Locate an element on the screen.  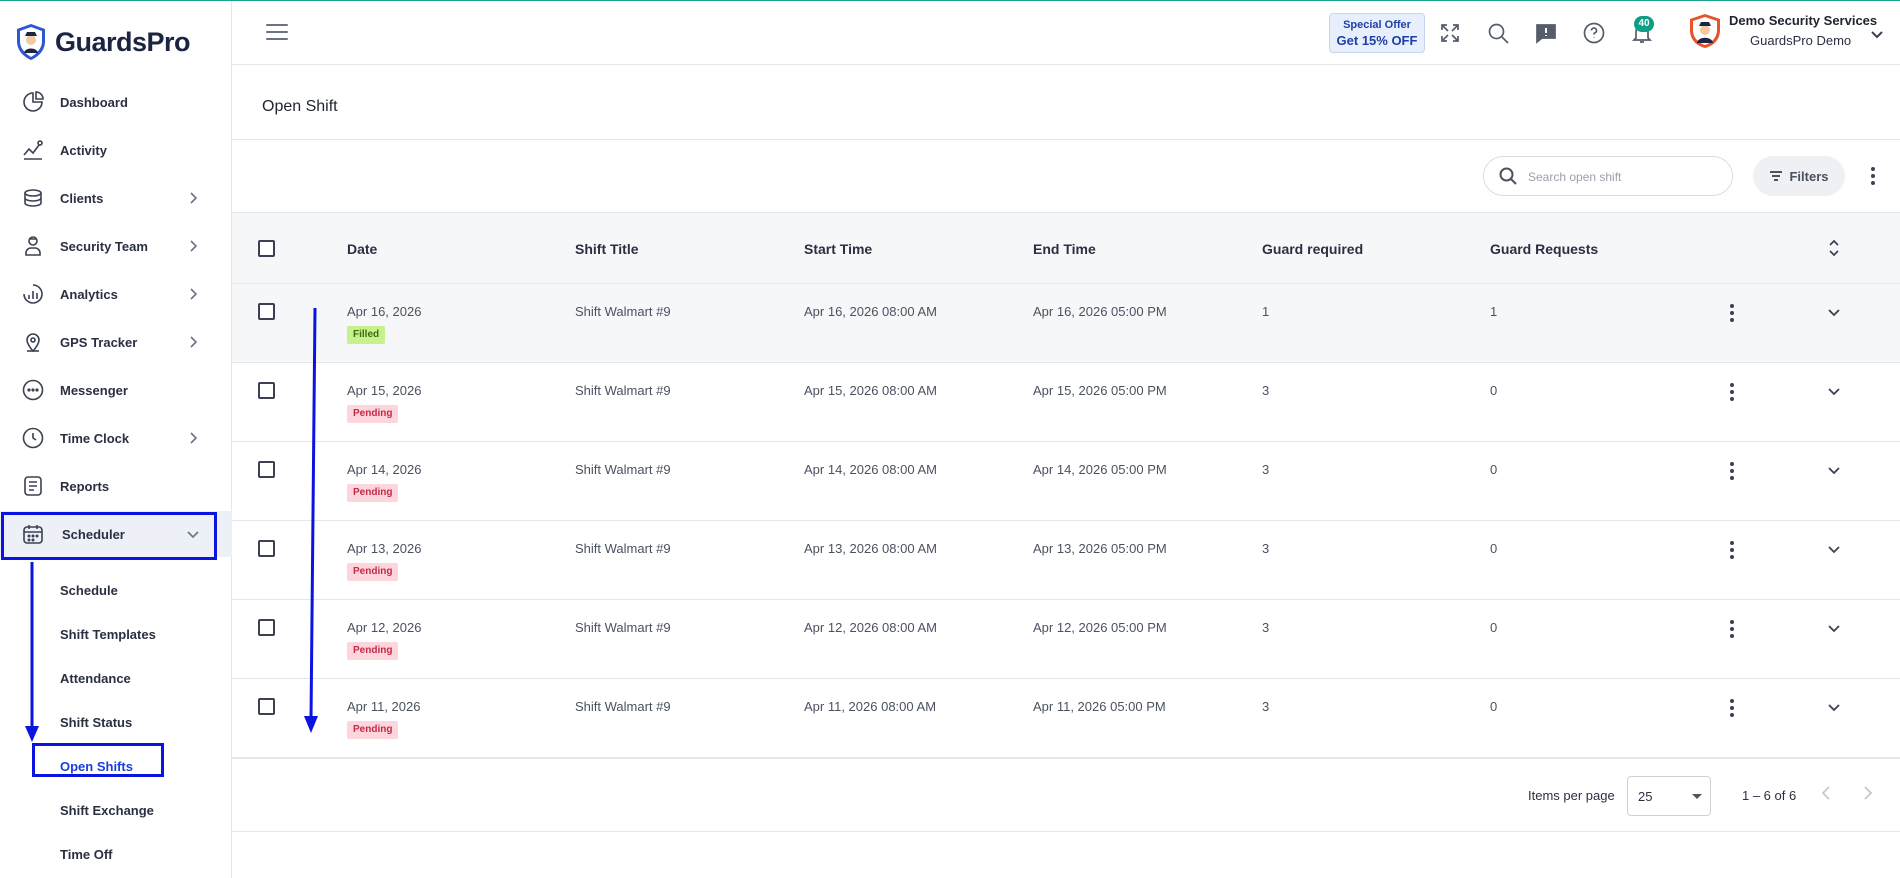
offer-discount: Get 15% OFF is located at coordinates (1377, 40).